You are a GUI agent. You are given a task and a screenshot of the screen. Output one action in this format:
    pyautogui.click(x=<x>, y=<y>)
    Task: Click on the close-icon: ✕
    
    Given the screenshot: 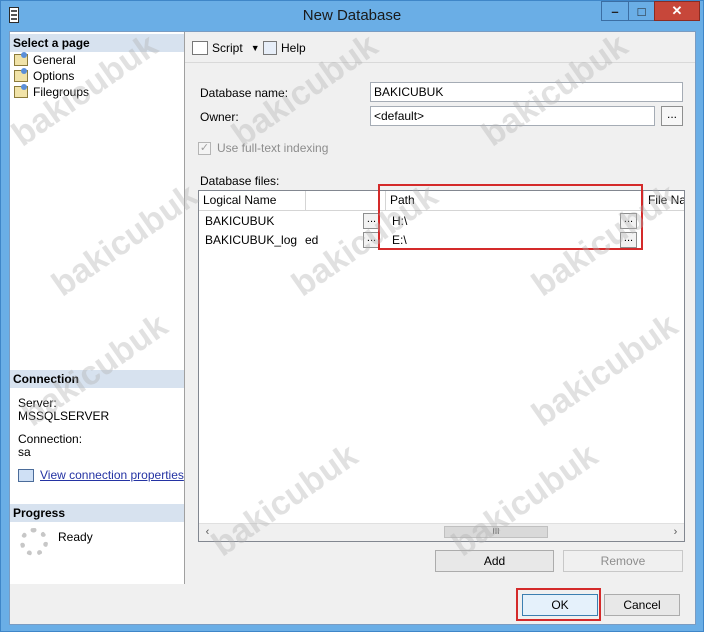 What is the action you would take?
    pyautogui.click(x=677, y=10)
    